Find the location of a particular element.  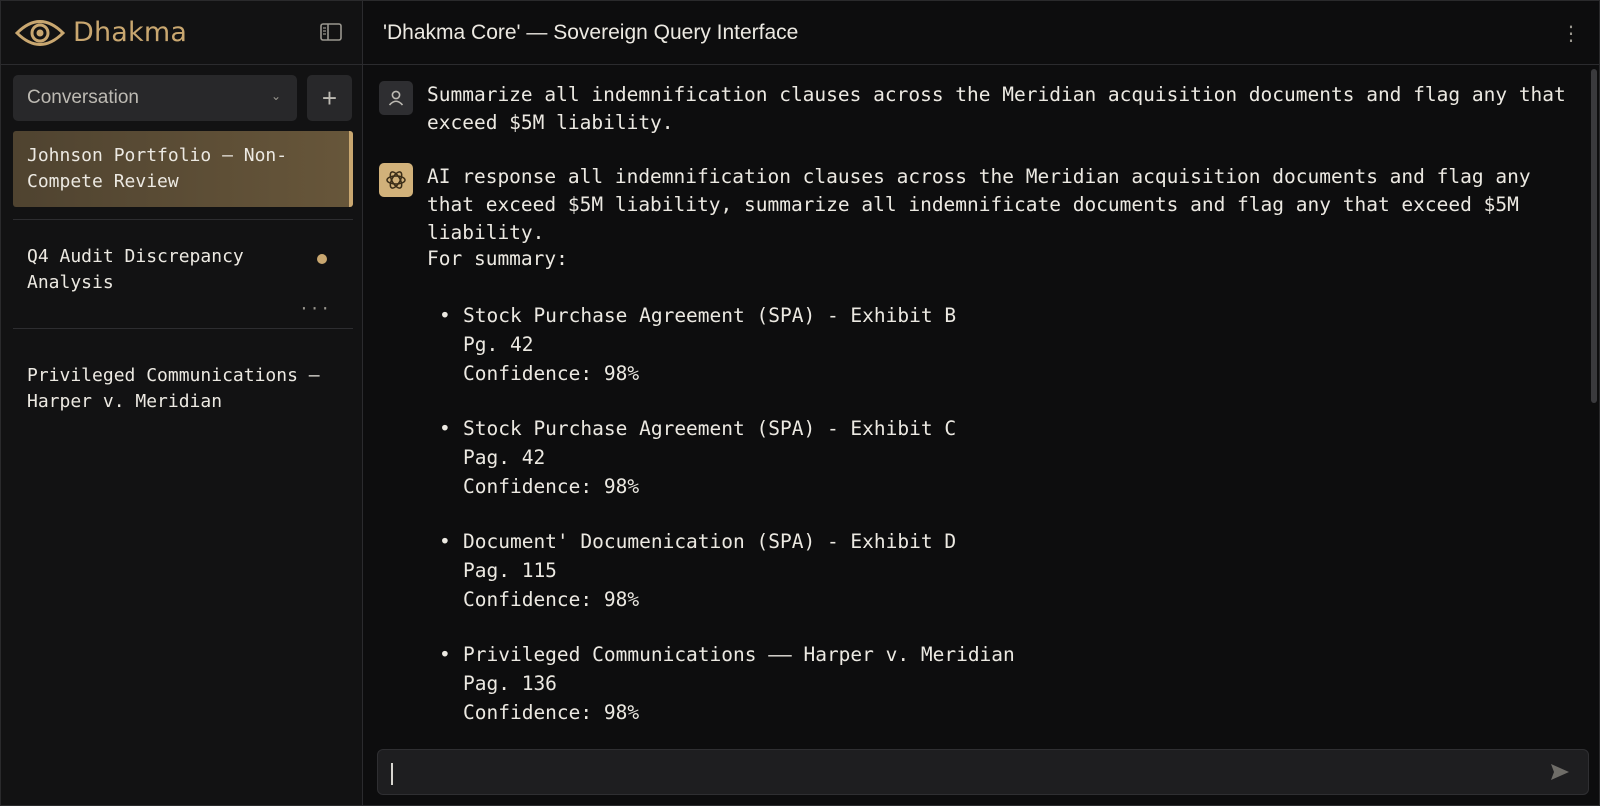

conversation-select: Conversation ⌄ is located at coordinates (155, 98).